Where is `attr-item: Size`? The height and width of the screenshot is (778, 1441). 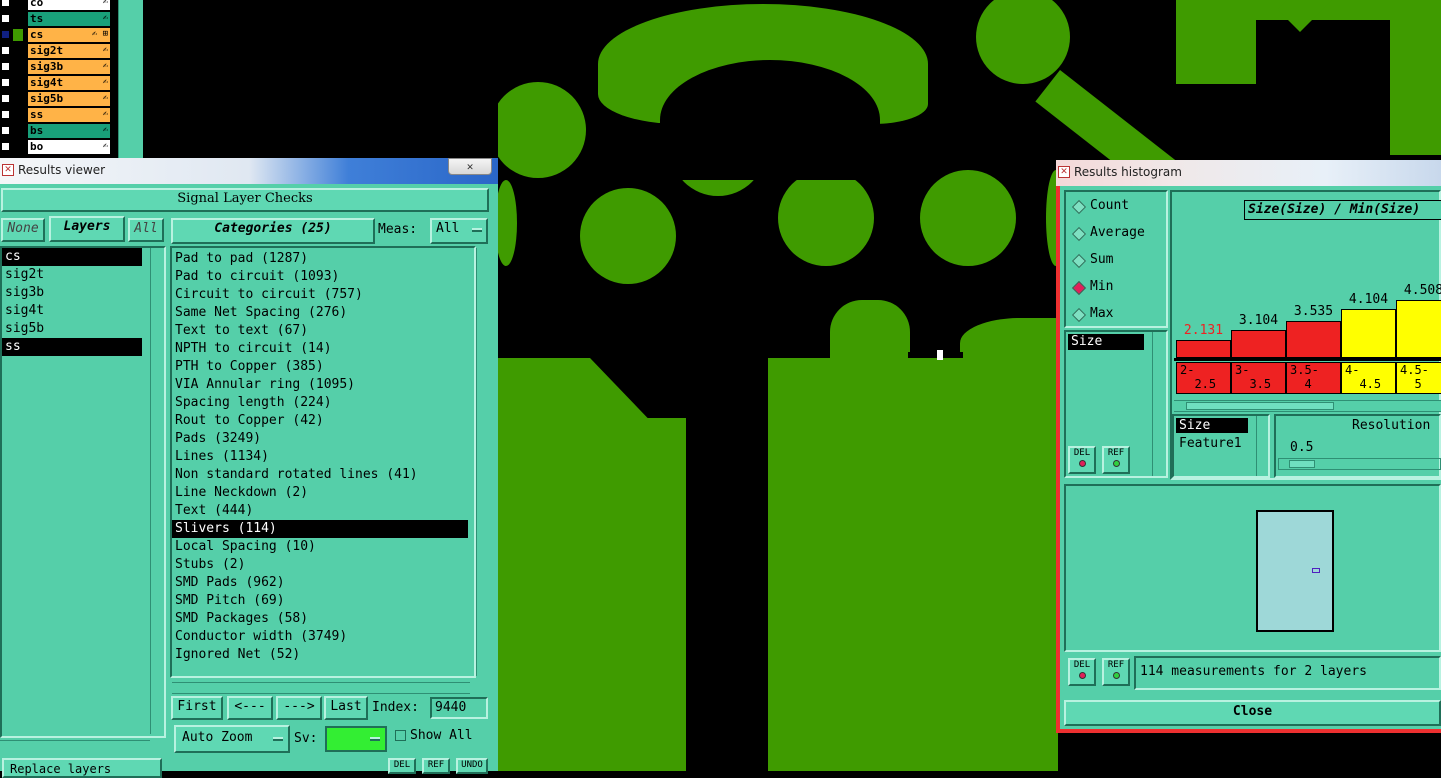
attr-item: Size is located at coordinates (1106, 342).